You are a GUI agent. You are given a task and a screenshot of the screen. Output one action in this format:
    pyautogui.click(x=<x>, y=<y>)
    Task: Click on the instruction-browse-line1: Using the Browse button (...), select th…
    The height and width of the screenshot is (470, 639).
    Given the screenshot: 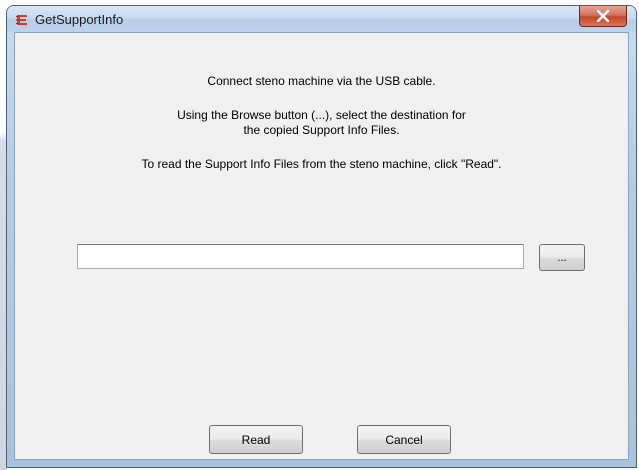 What is the action you would take?
    pyautogui.click(x=321, y=115)
    